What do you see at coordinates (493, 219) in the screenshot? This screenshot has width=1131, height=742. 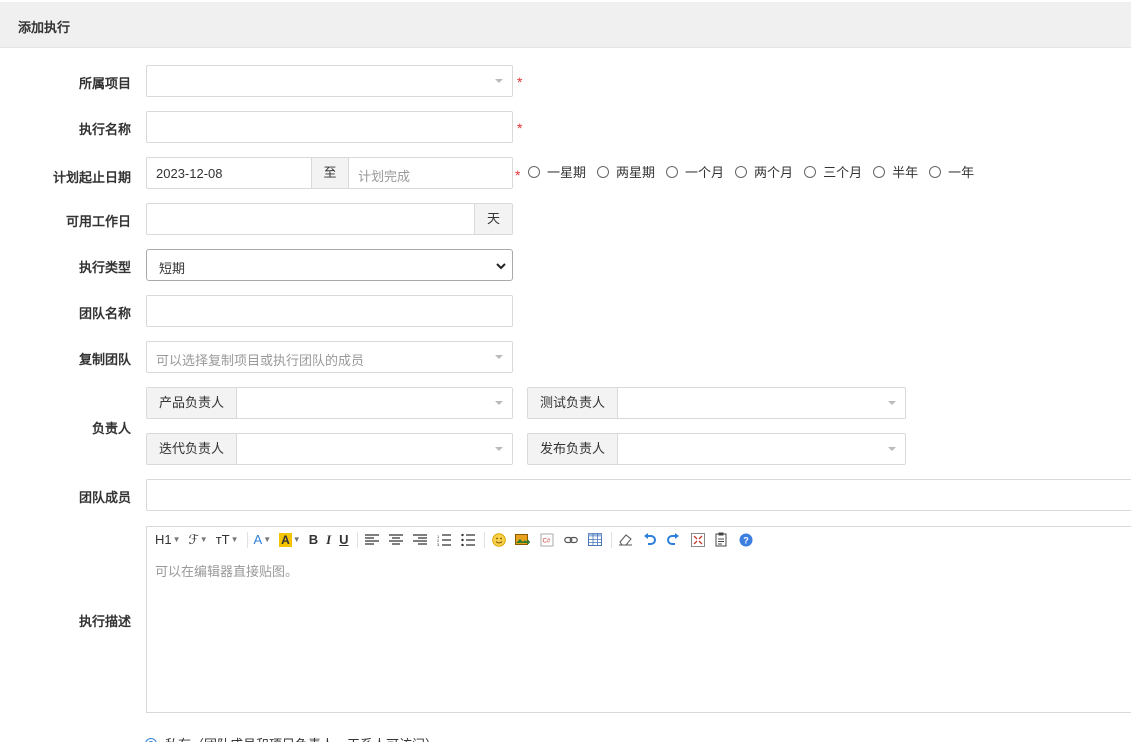 I see `workdays-unit: 天` at bounding box center [493, 219].